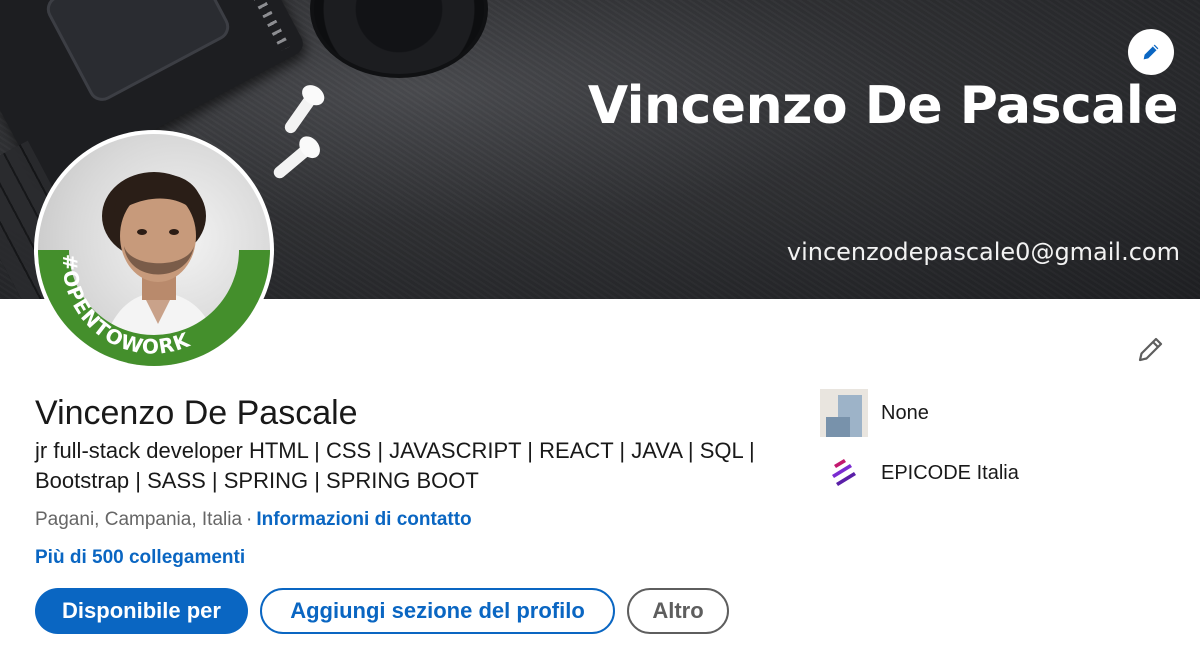  I want to click on education-item: EPICODE Italia, so click(919, 473).